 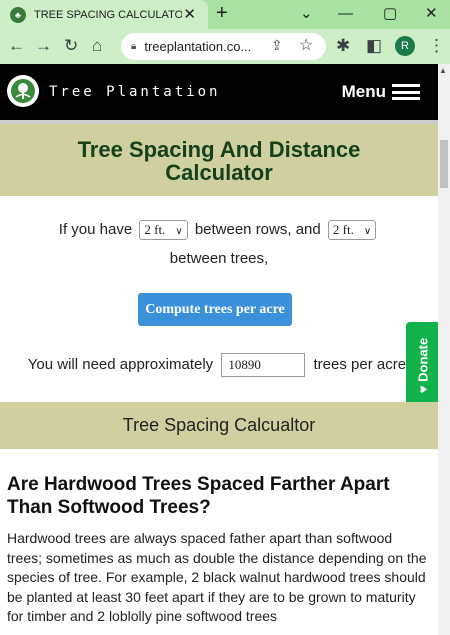 I want to click on per-acre-text: trees per acre., so click(x=362, y=364).